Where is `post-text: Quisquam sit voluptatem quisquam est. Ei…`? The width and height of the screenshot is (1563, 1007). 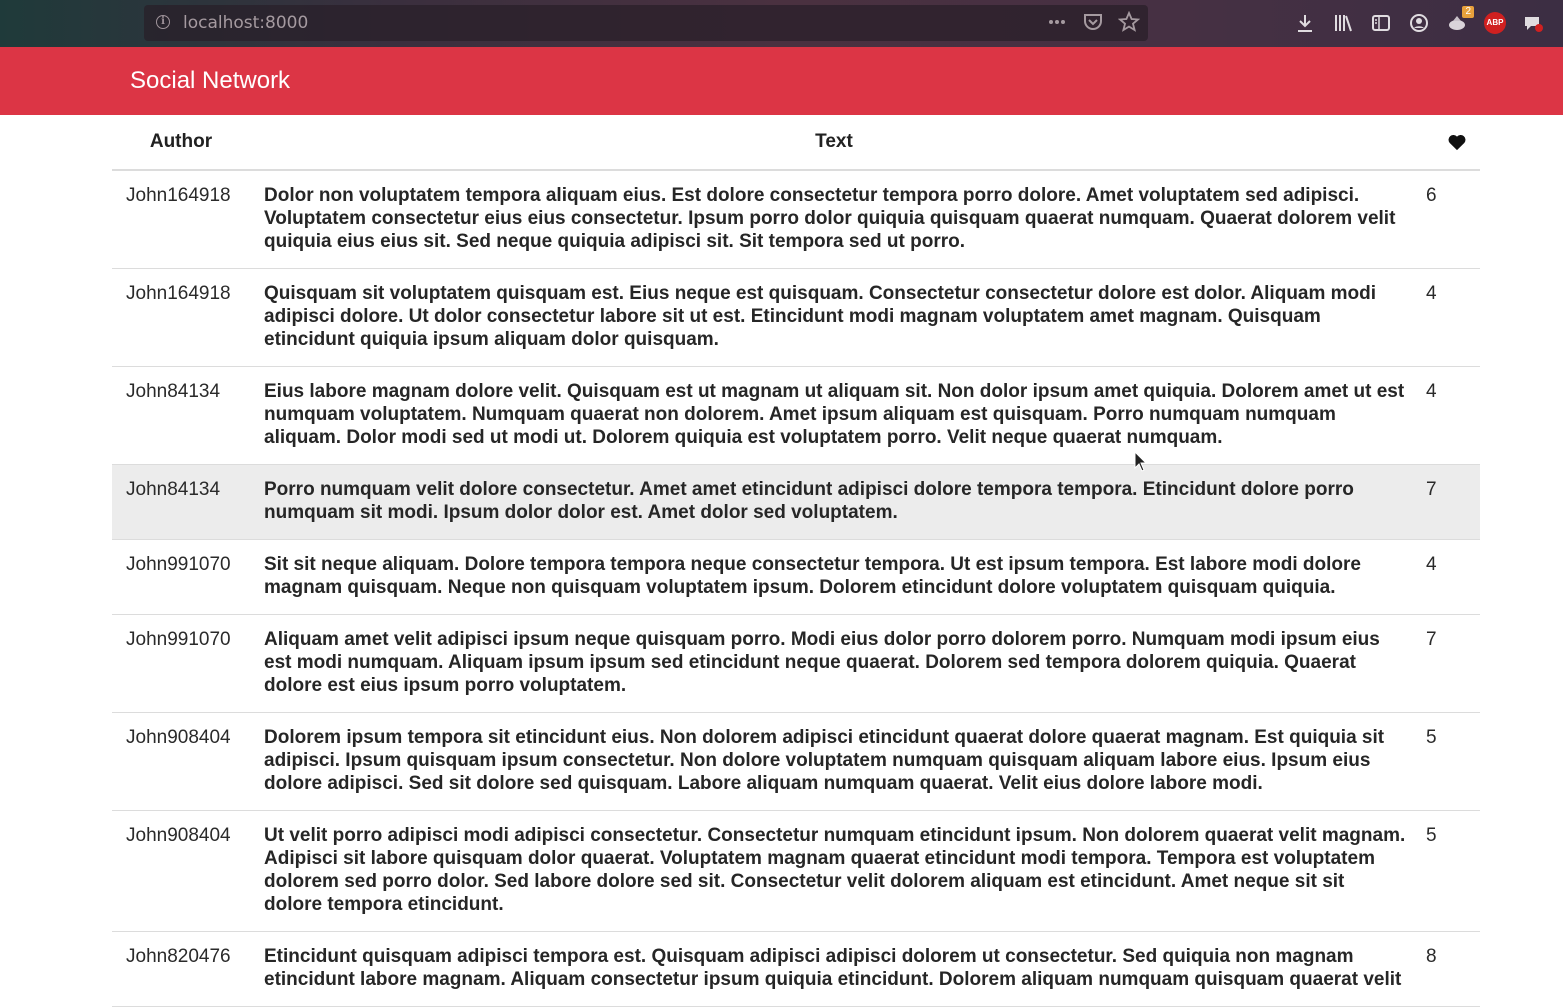 post-text: Quisquam sit voluptatem quisquam est. Ei… is located at coordinates (834, 317).